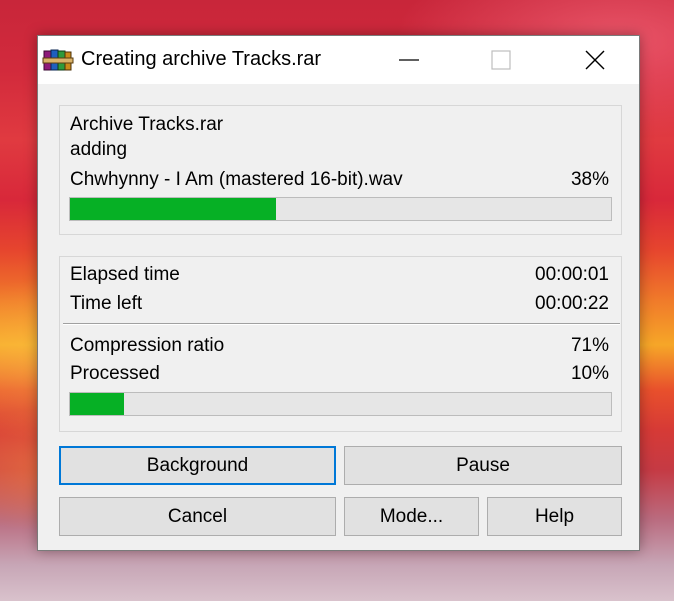  I want to click on maximize-icon, so click(501, 60).